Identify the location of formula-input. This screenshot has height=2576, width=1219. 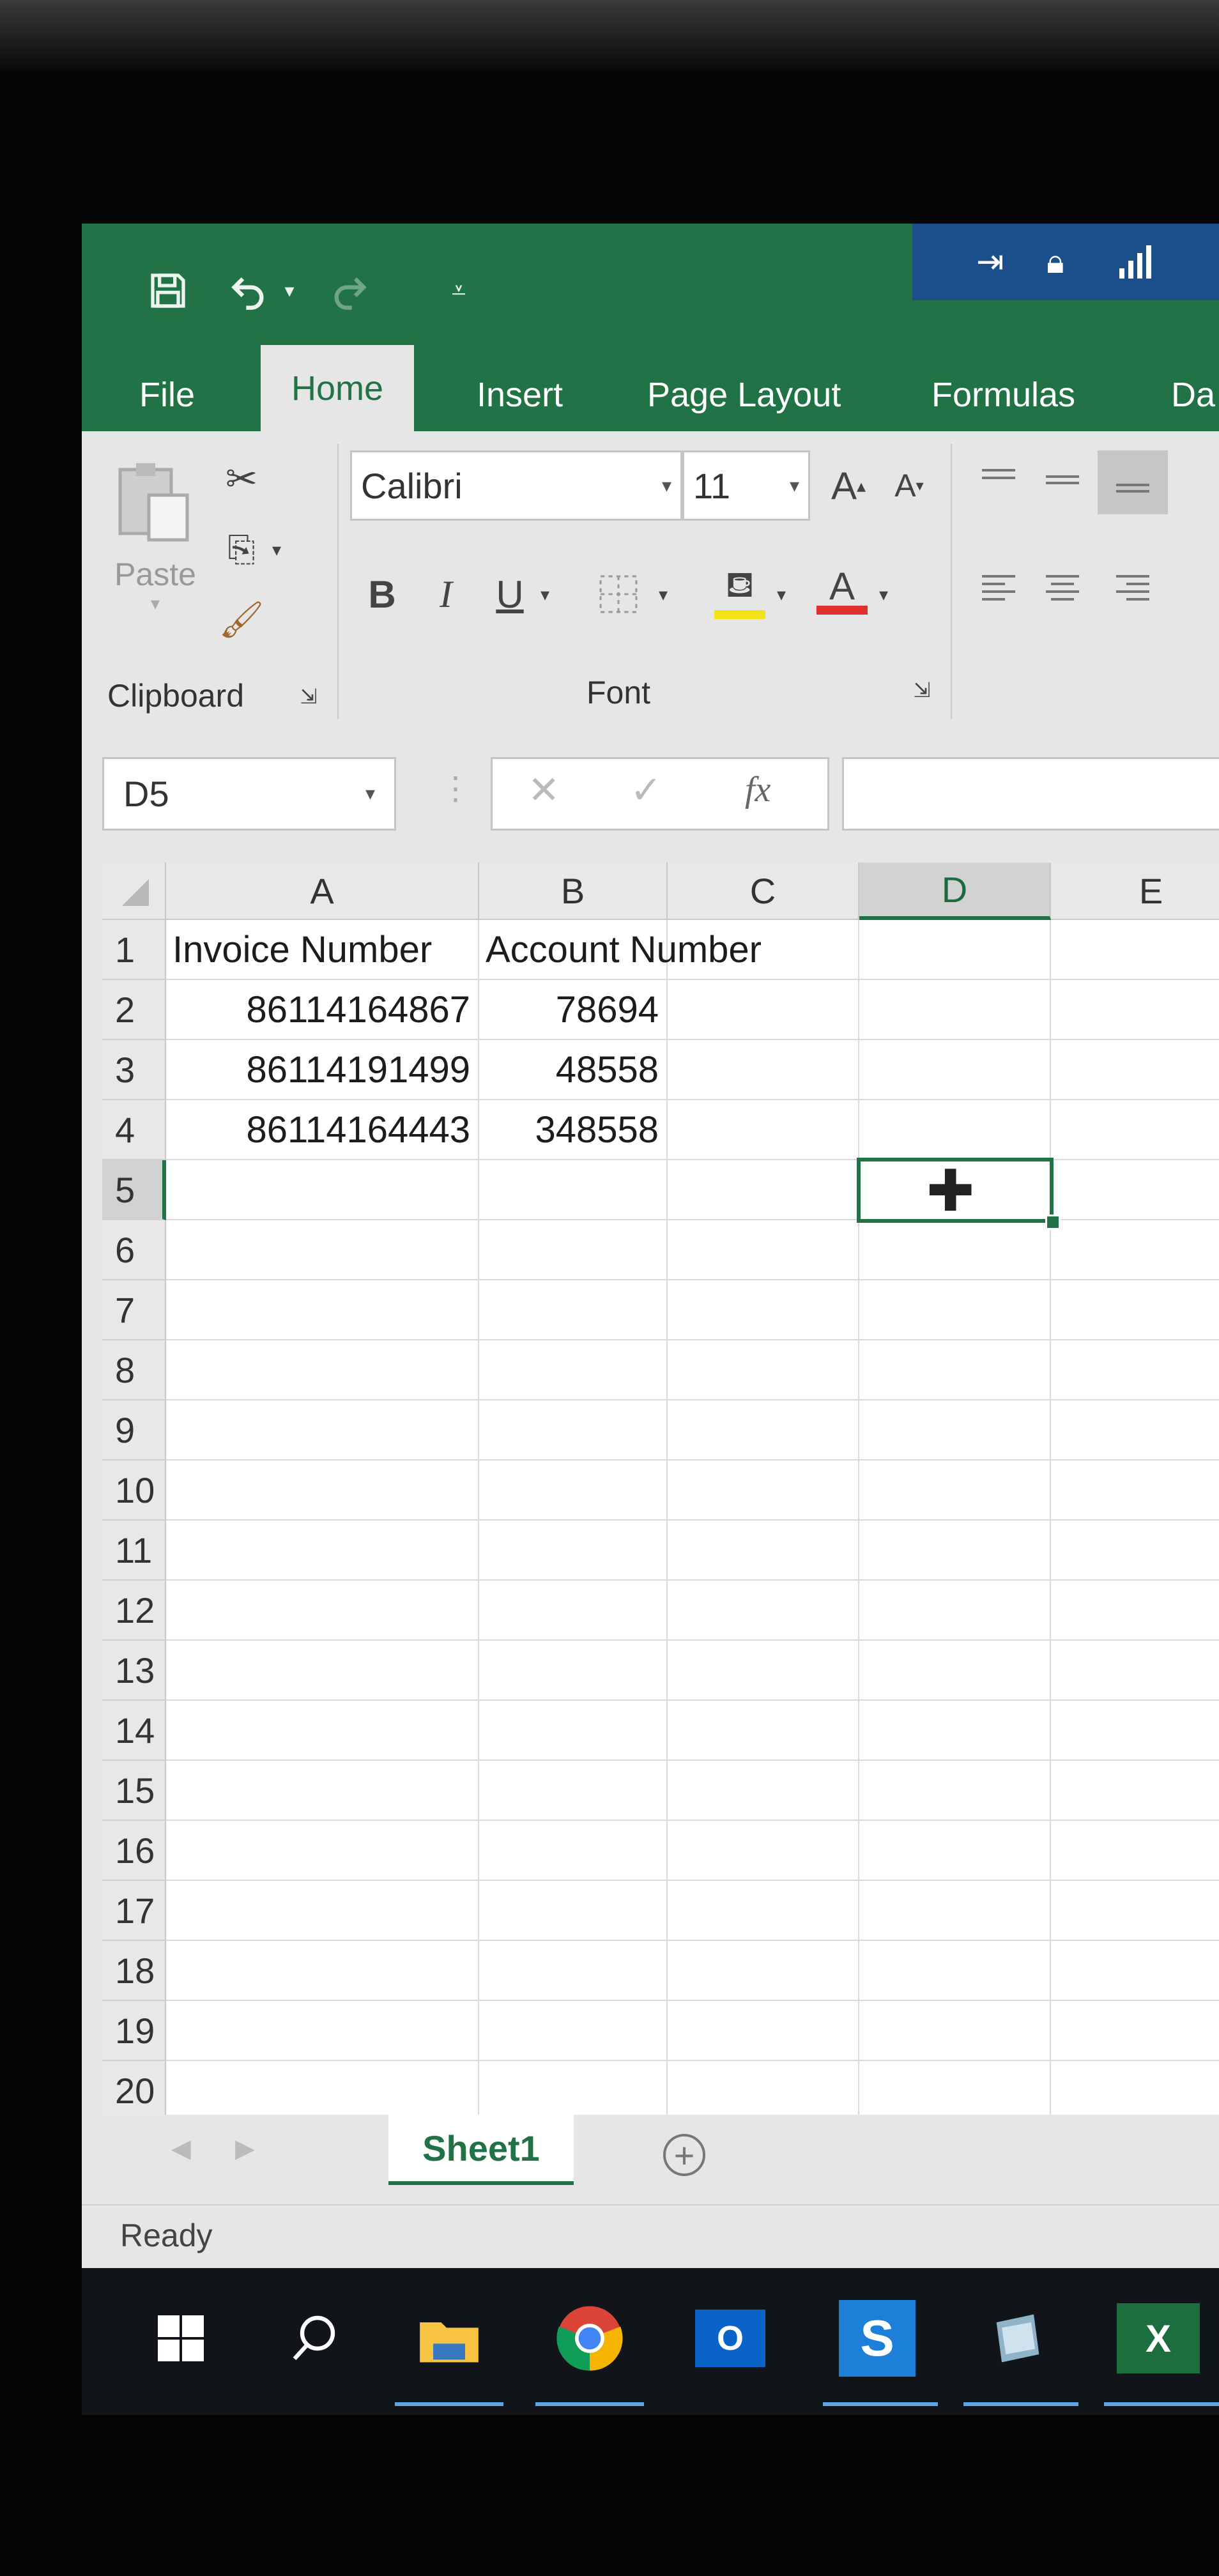
(1030, 794).